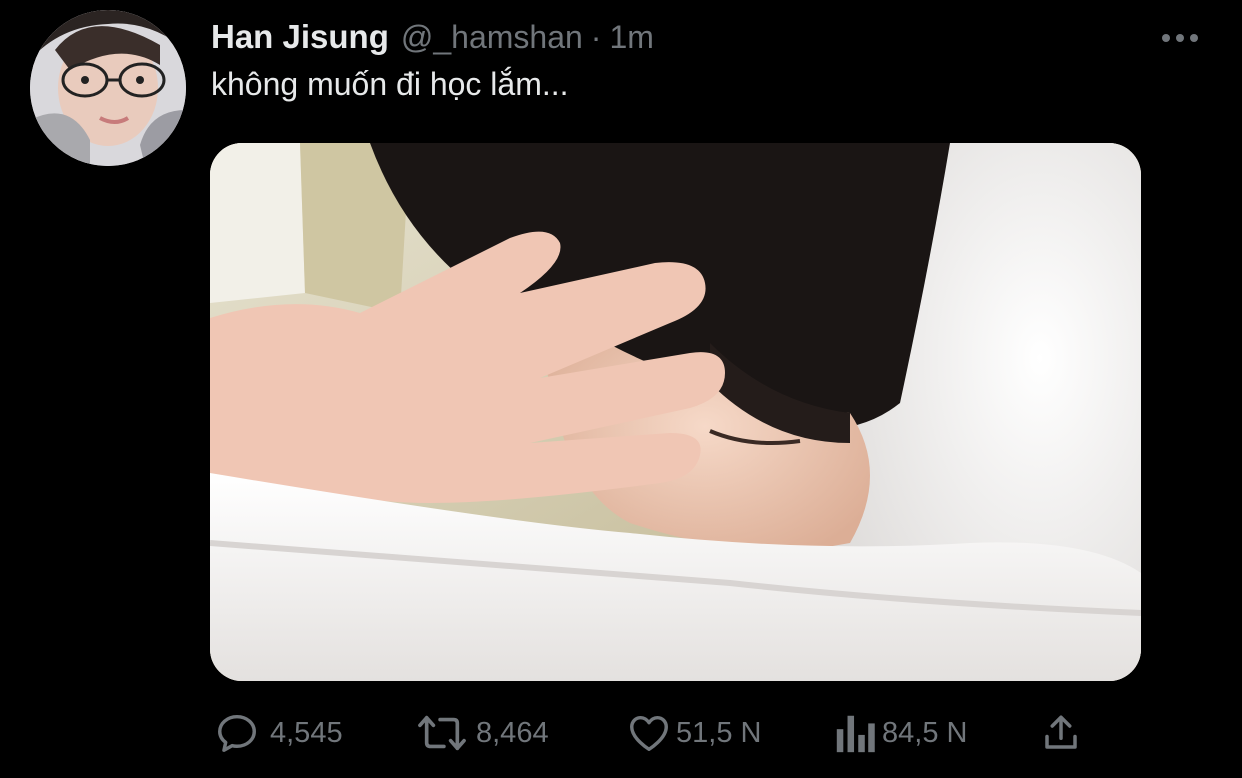 Image resolution: width=1242 pixels, height=778 pixels. I want to click on user-handle: @_hamshan, so click(492, 37).